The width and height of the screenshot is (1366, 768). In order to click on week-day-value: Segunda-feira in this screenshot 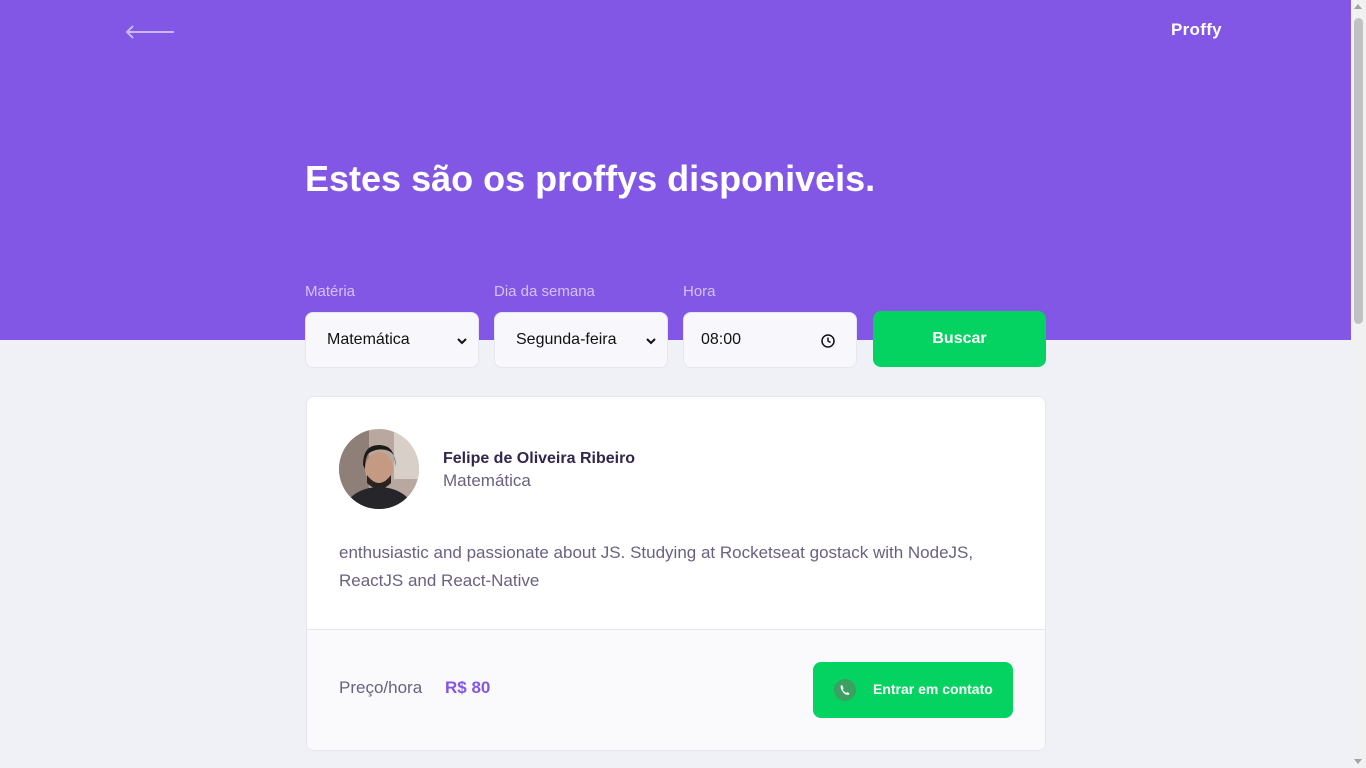, I will do `click(566, 339)`.